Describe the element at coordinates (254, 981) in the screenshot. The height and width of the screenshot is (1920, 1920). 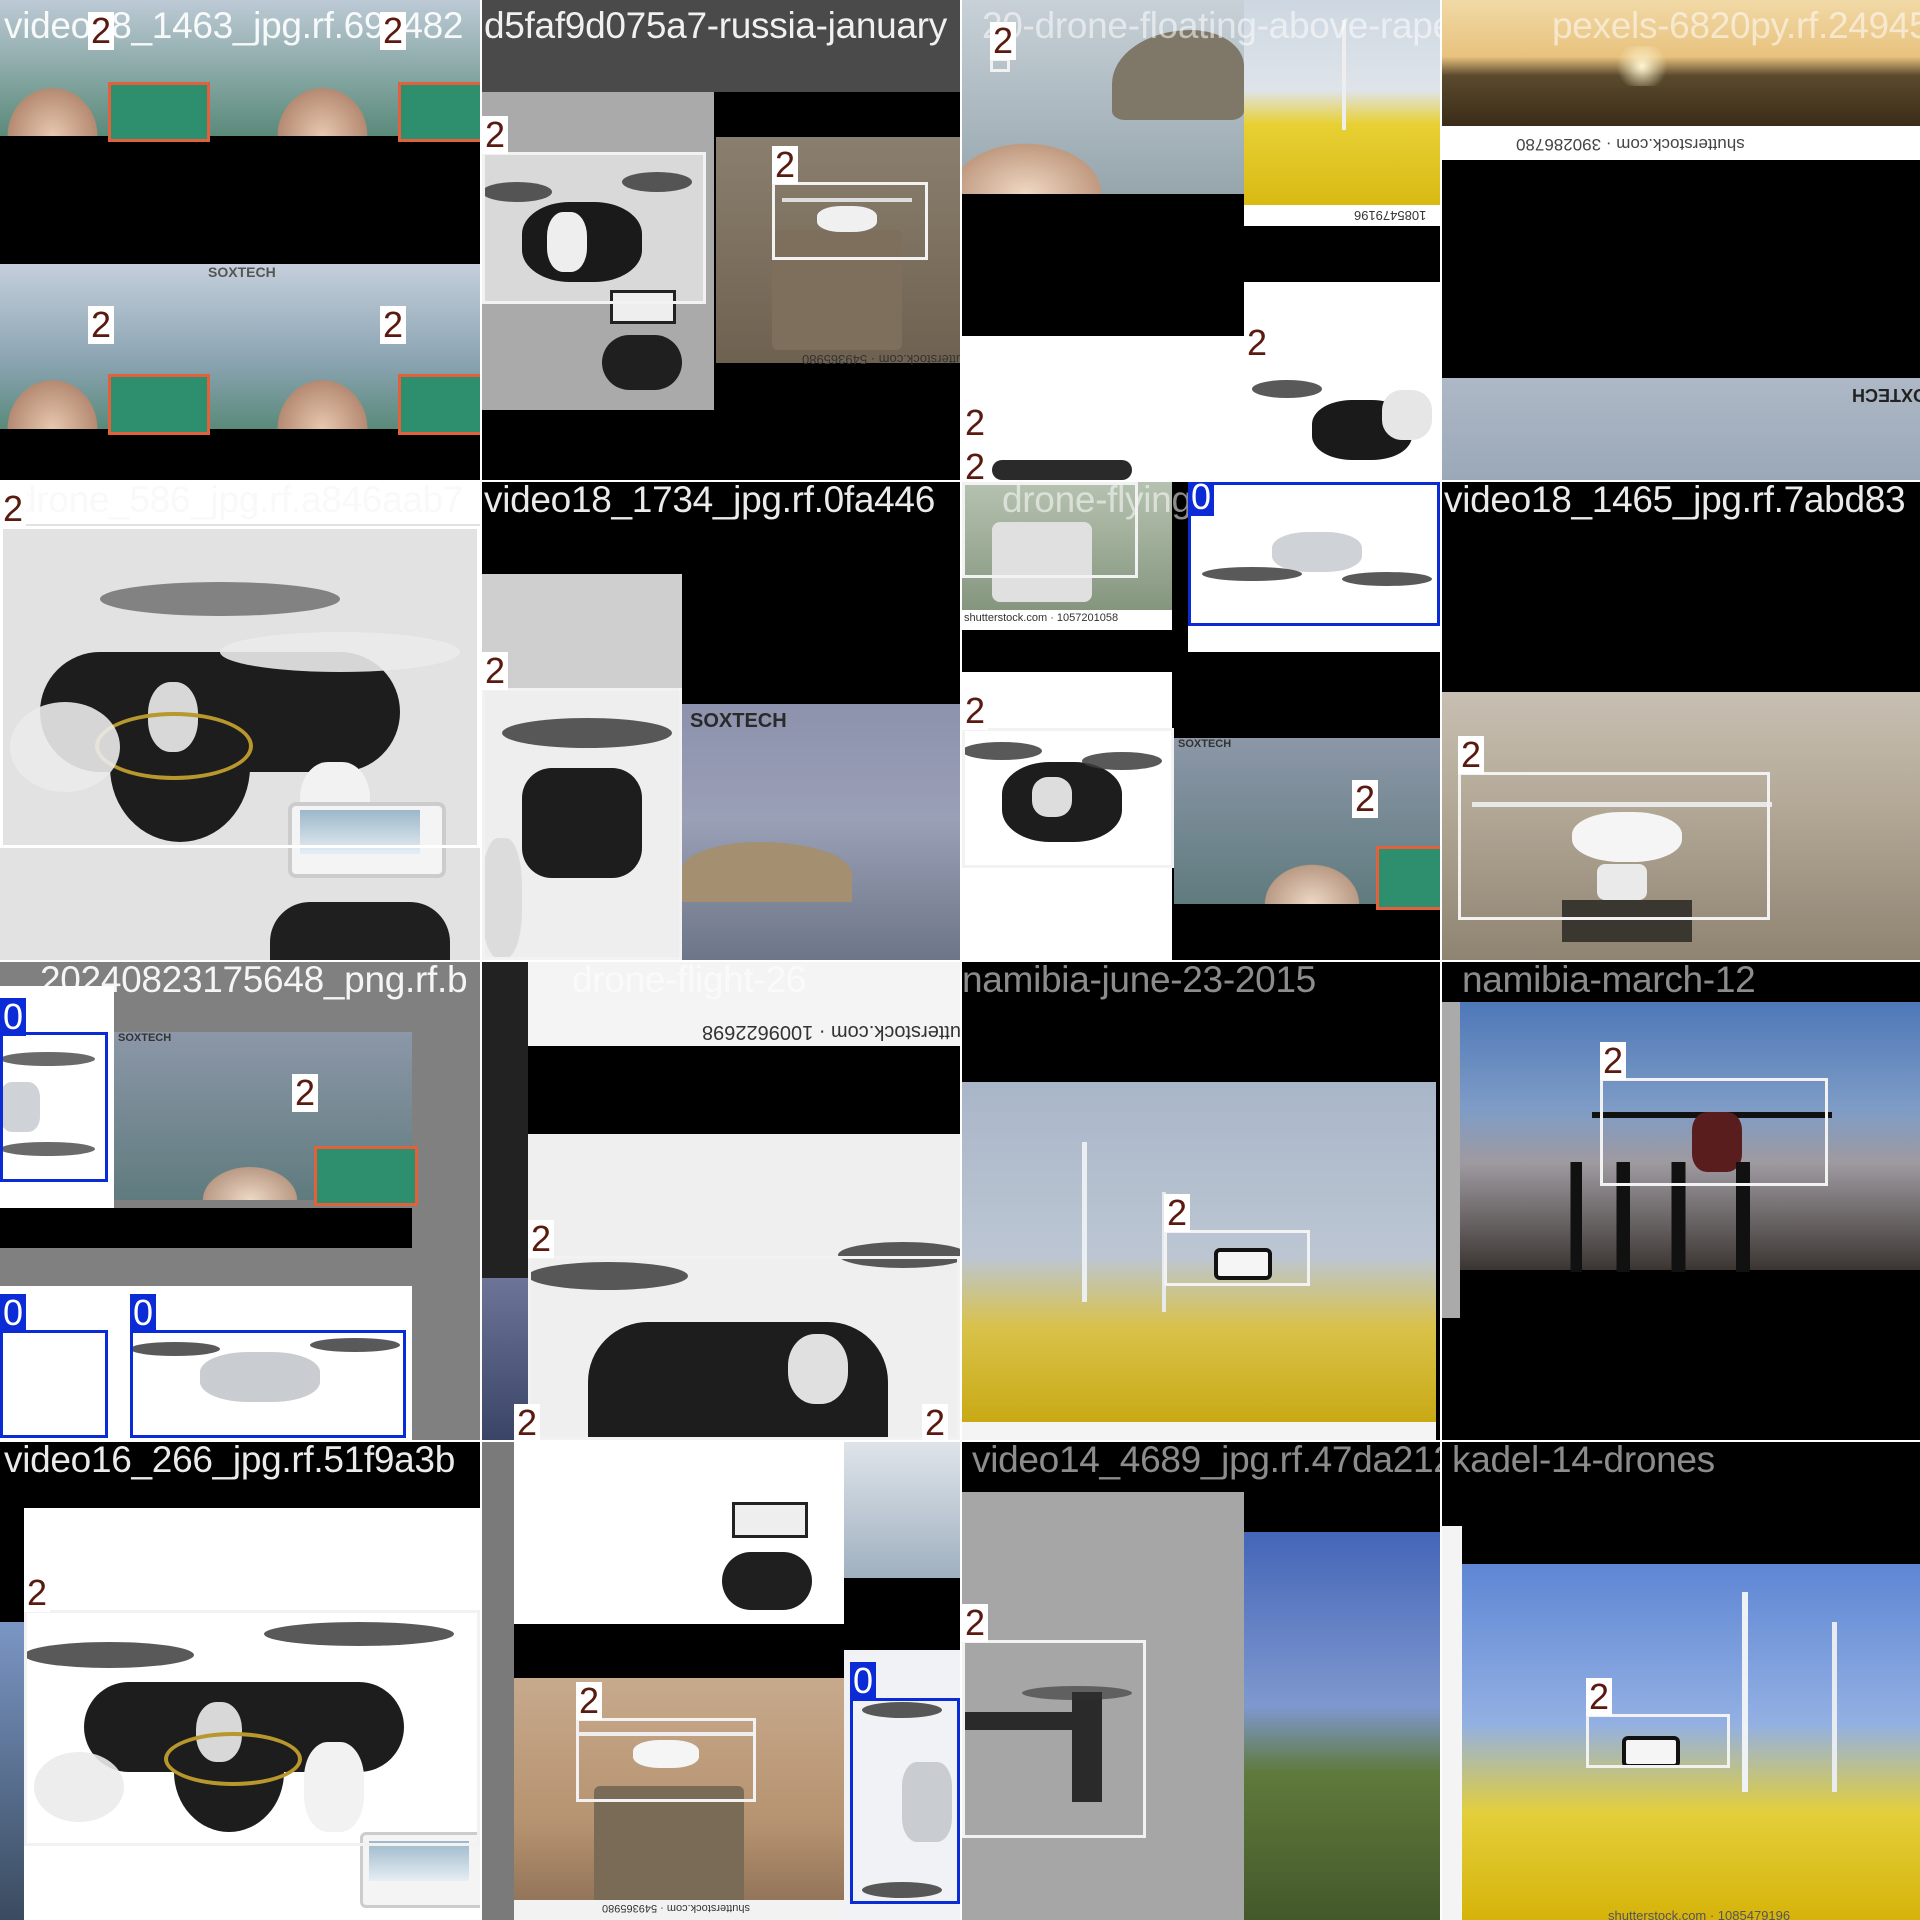
I see `tile-filename: 20240823175648_png.rf.b` at that location.